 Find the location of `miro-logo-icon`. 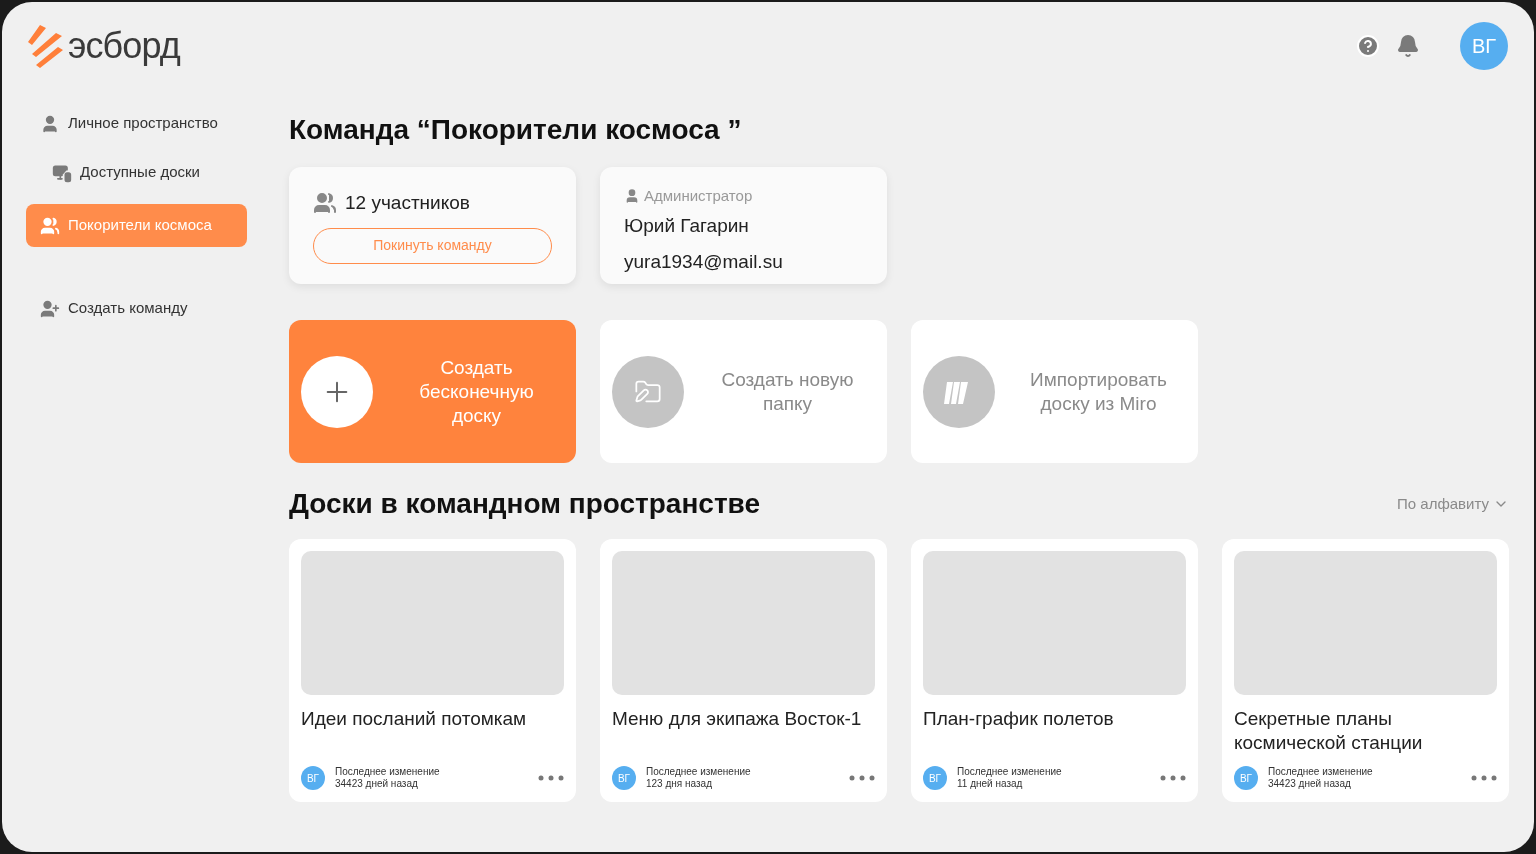

miro-logo-icon is located at coordinates (959, 391).